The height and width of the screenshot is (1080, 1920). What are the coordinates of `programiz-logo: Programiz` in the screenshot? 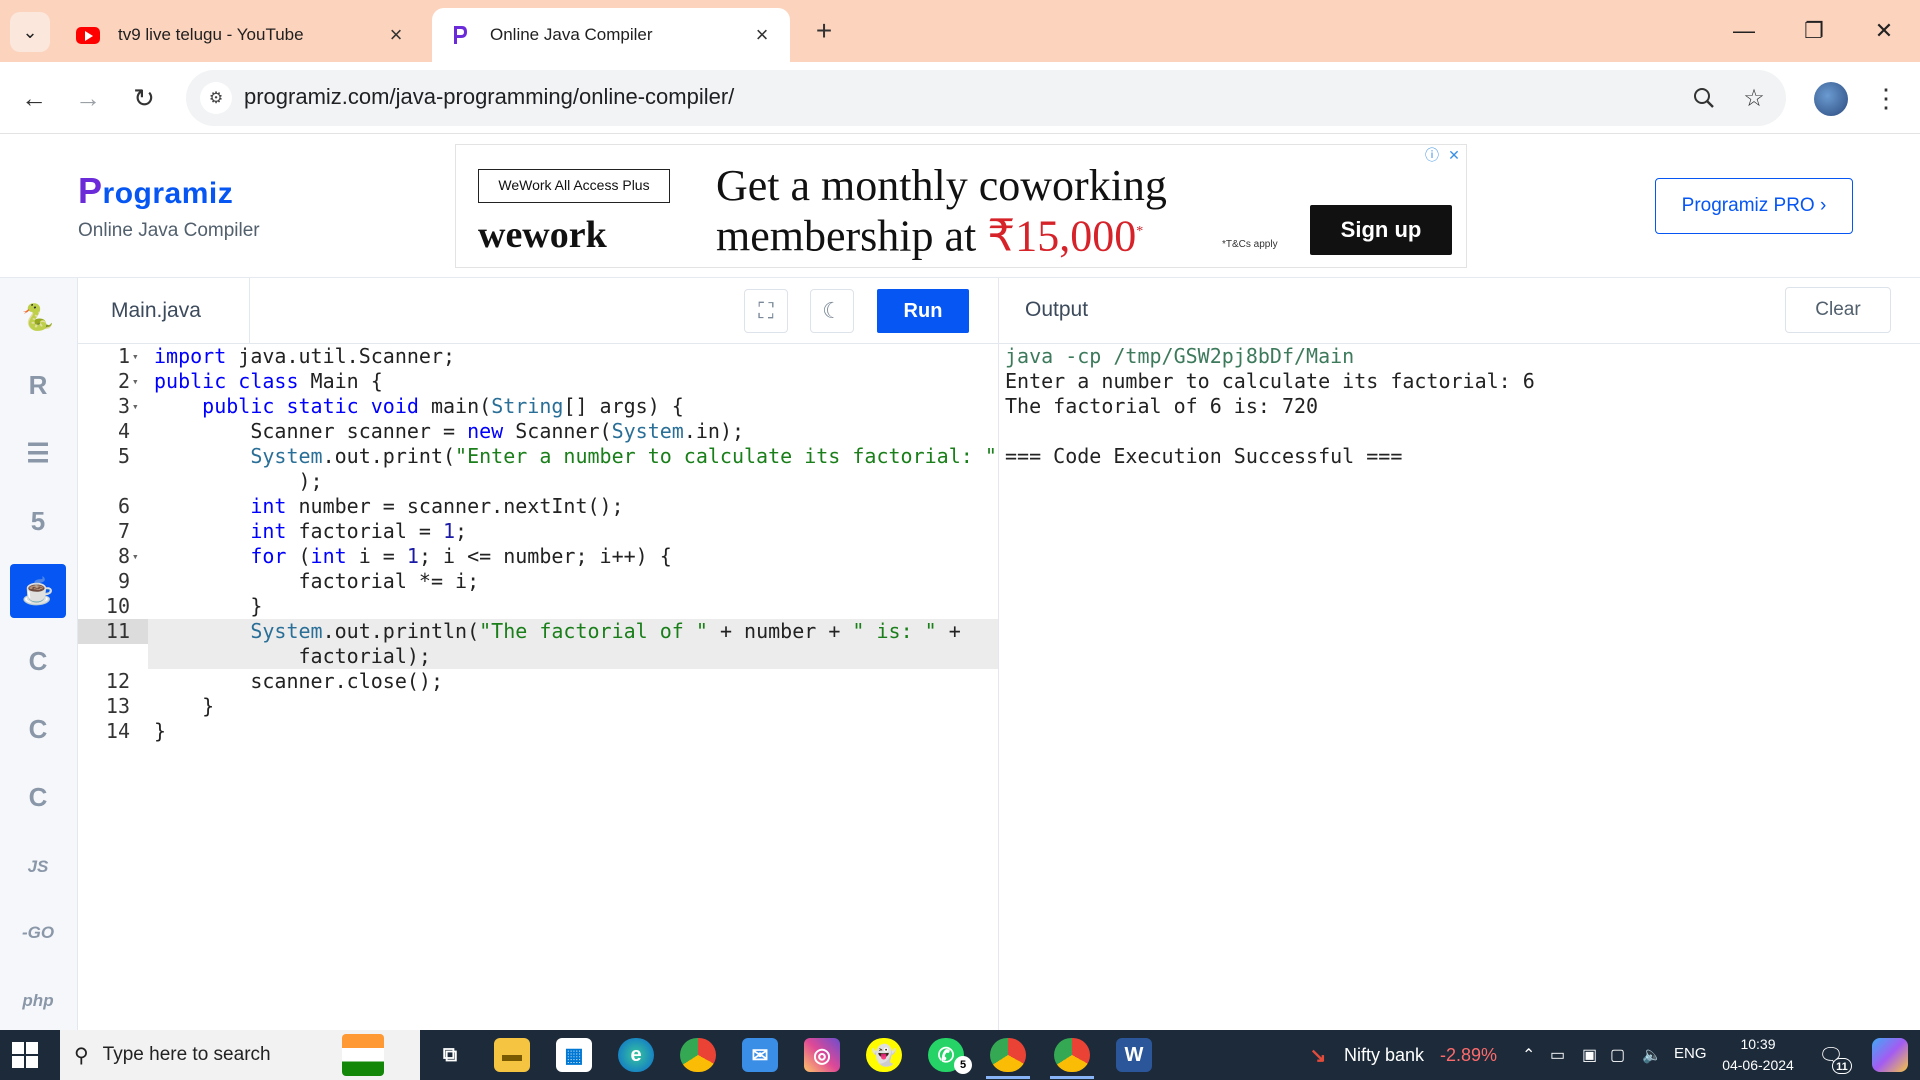 It's located at (155, 191).